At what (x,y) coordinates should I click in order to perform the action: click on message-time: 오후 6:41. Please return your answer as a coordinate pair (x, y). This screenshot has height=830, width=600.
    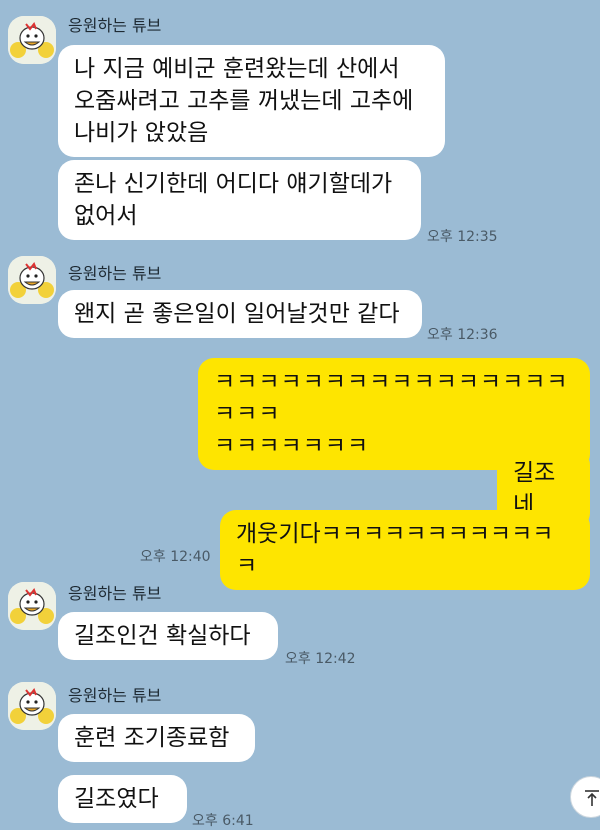
    Looking at the image, I should click on (223, 821).